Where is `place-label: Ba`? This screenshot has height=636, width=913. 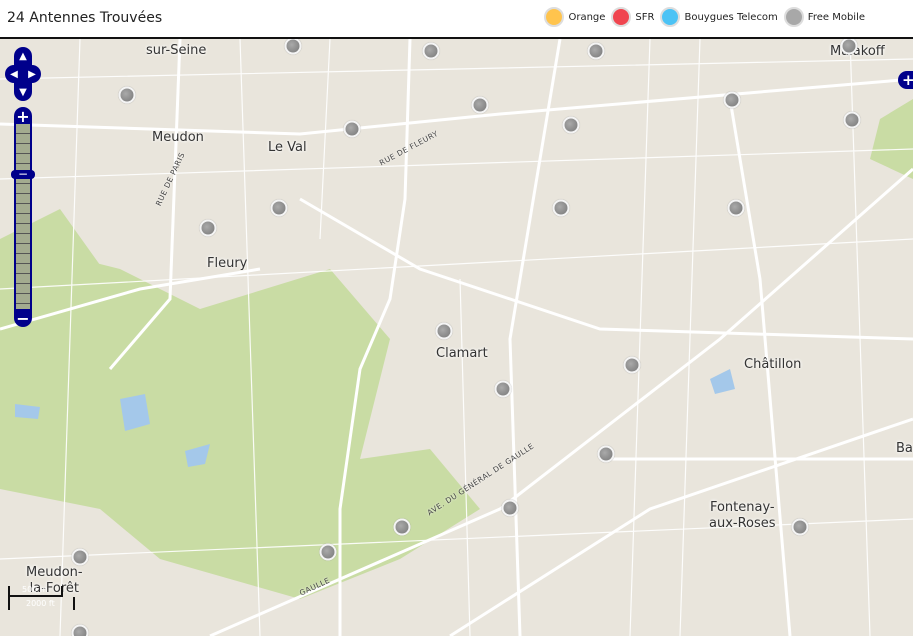 place-label: Ba is located at coordinates (904, 448).